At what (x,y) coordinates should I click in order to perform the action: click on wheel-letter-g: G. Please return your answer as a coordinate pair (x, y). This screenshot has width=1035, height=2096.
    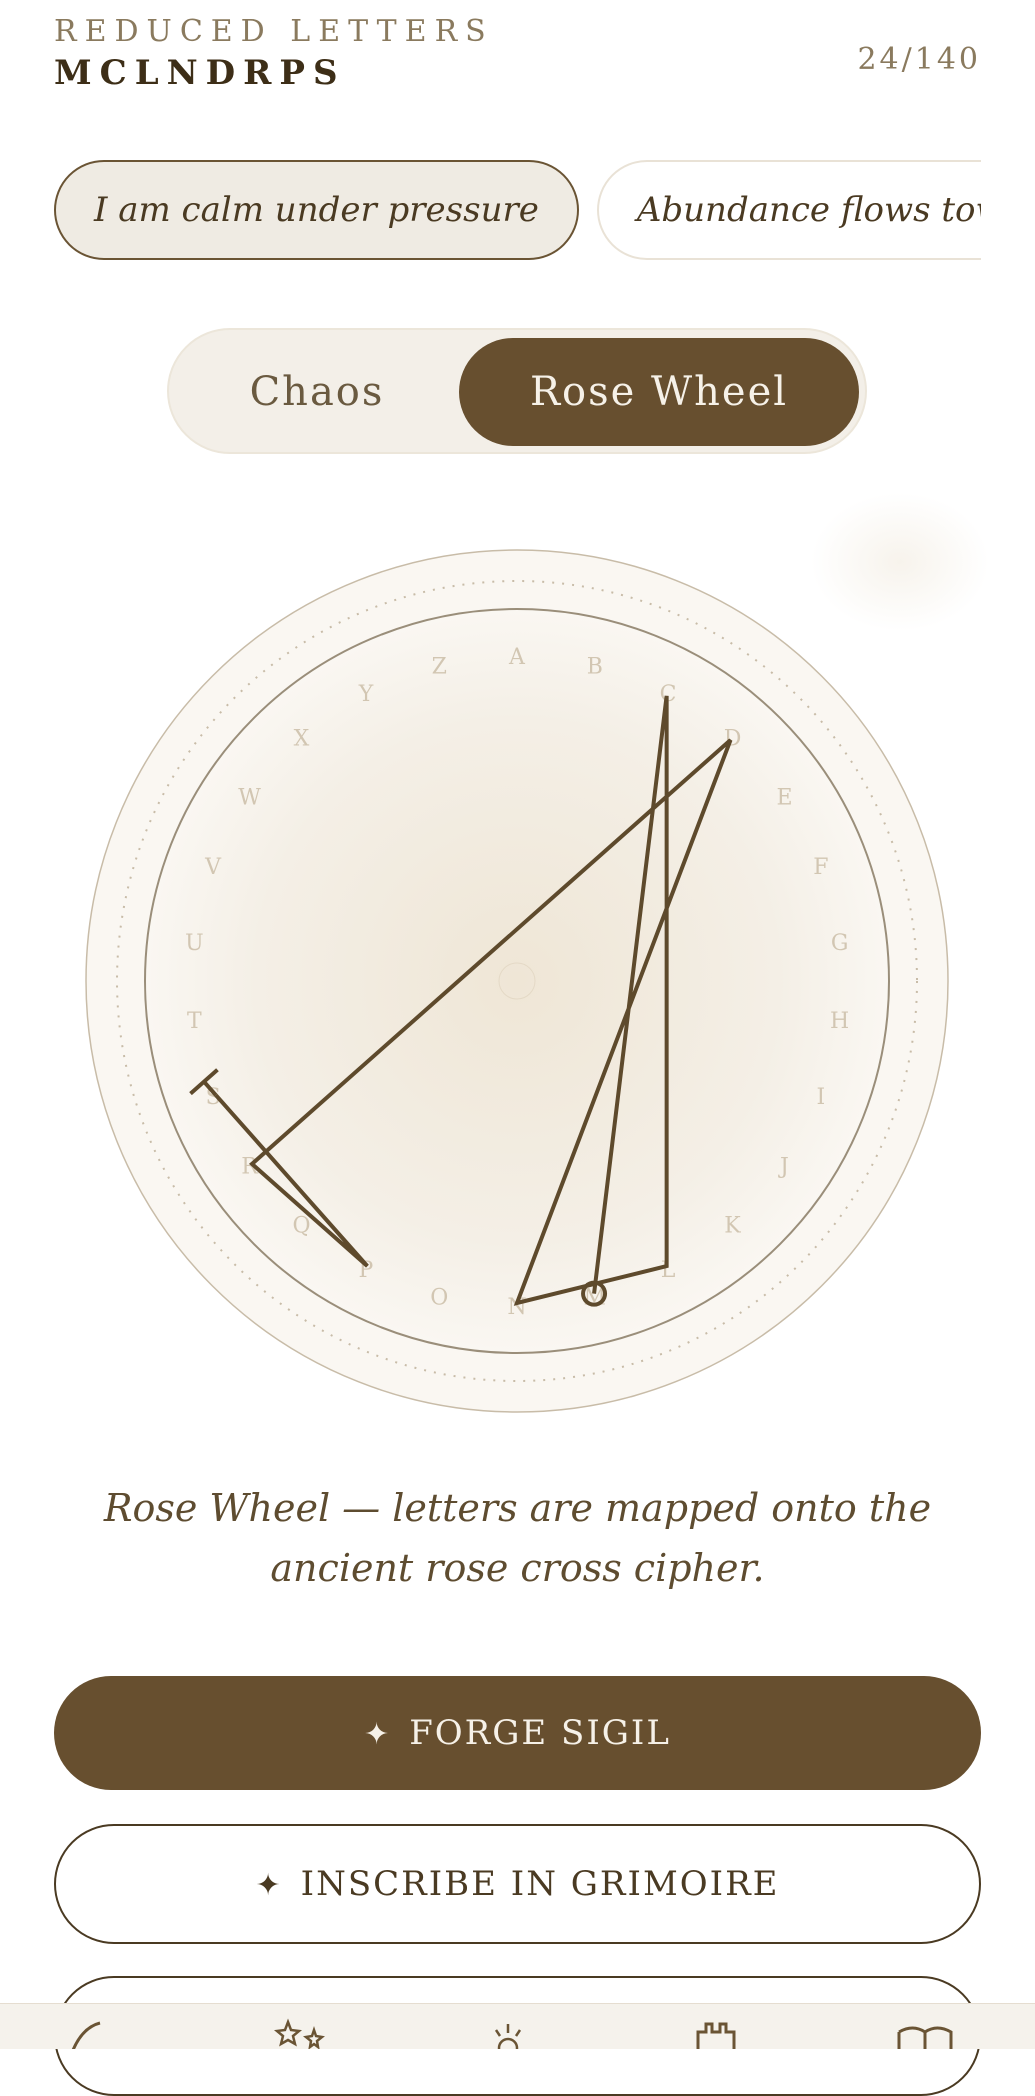
    Looking at the image, I should click on (840, 943).